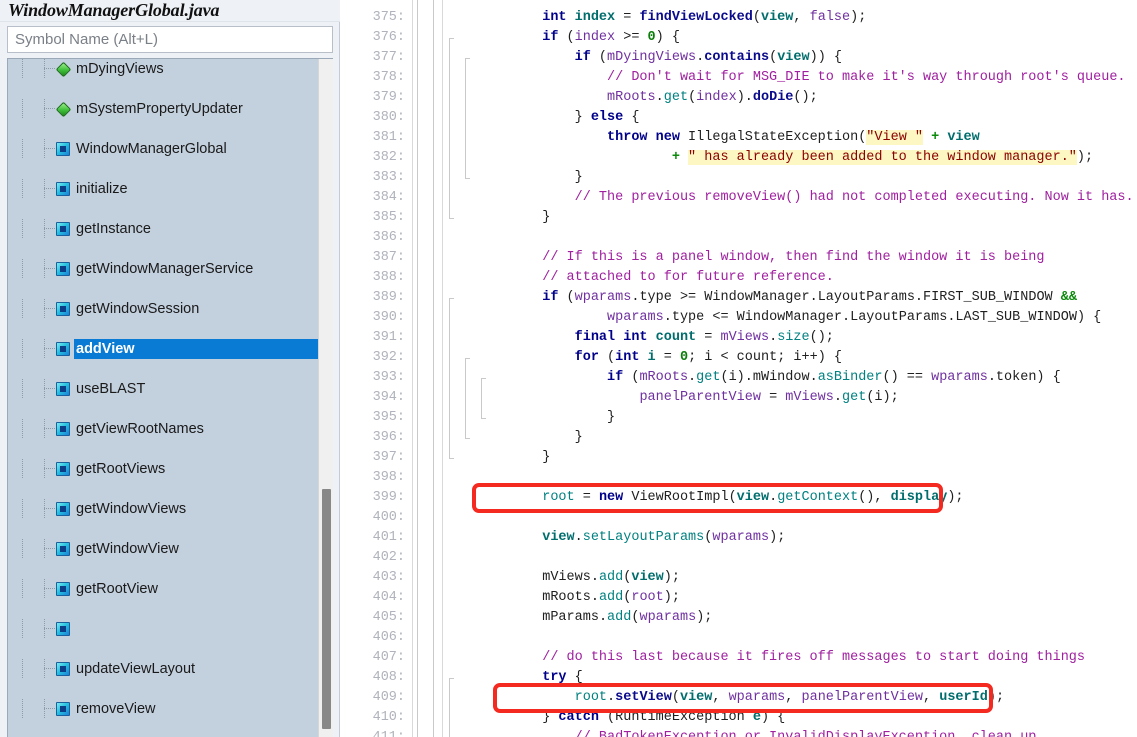 The image size is (1137, 737). Describe the element at coordinates (739, 358) in the screenshot. I see `code-line: 392: for (int i = 0; i < count; i++) {` at that location.